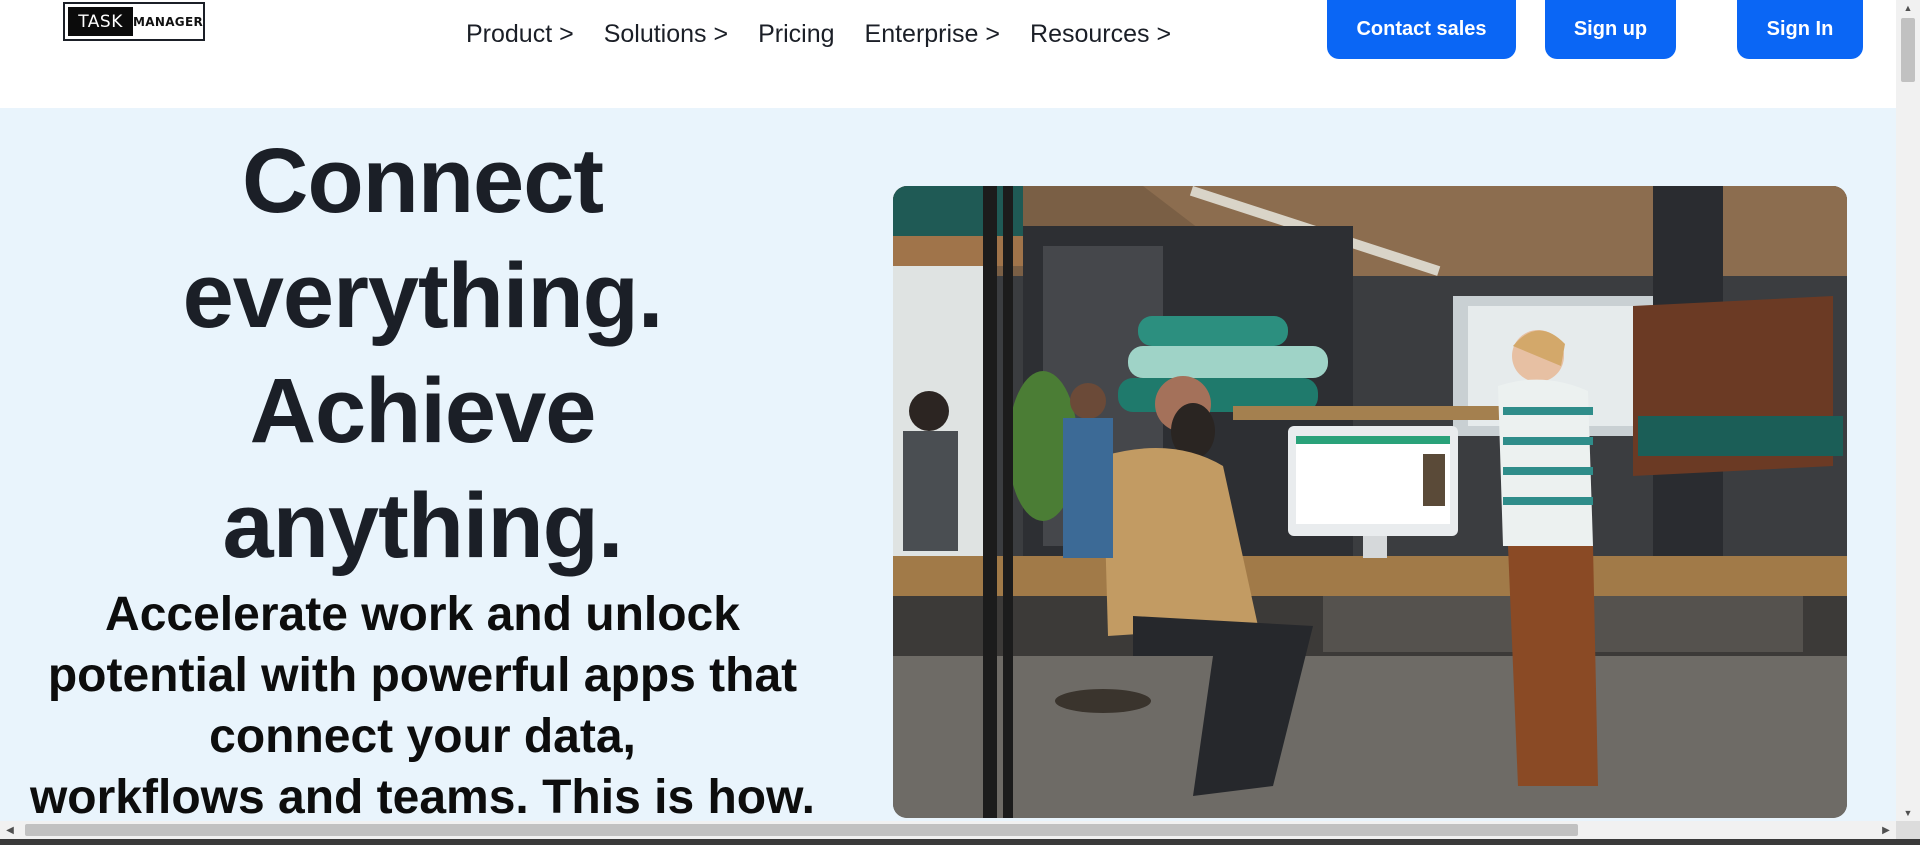 This screenshot has height=845, width=1920. Describe the element at coordinates (422, 736) in the screenshot. I see `hero-subtitle-line: connect your data,` at that location.